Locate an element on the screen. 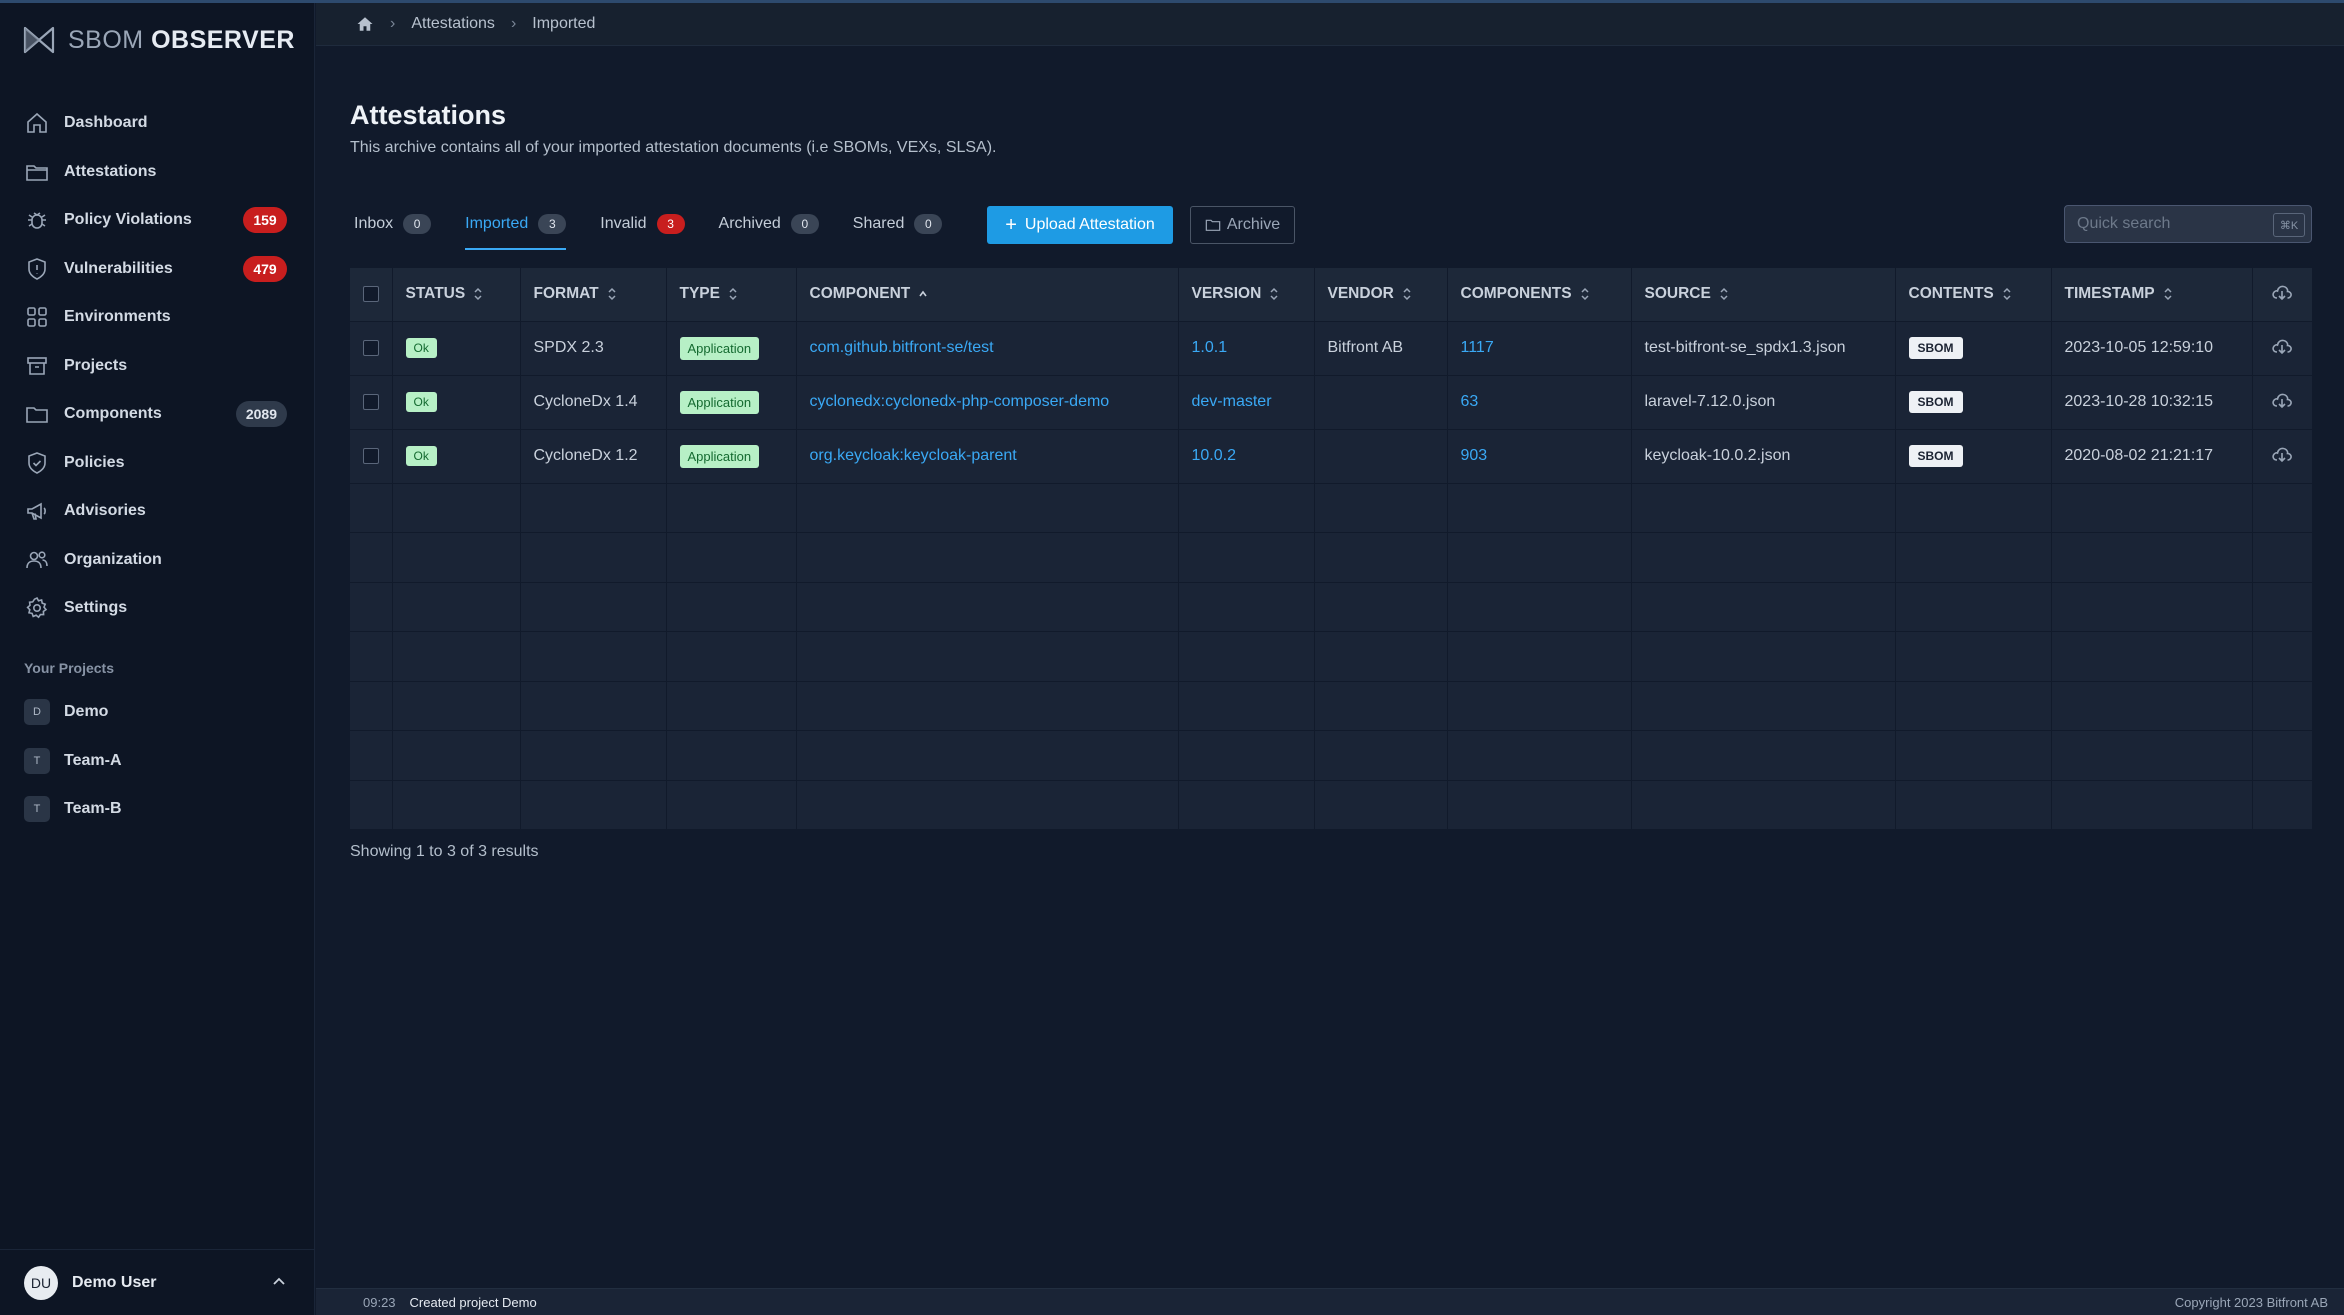  projects-list: D Demo T Team-A T Team-B is located at coordinates (157, 761).